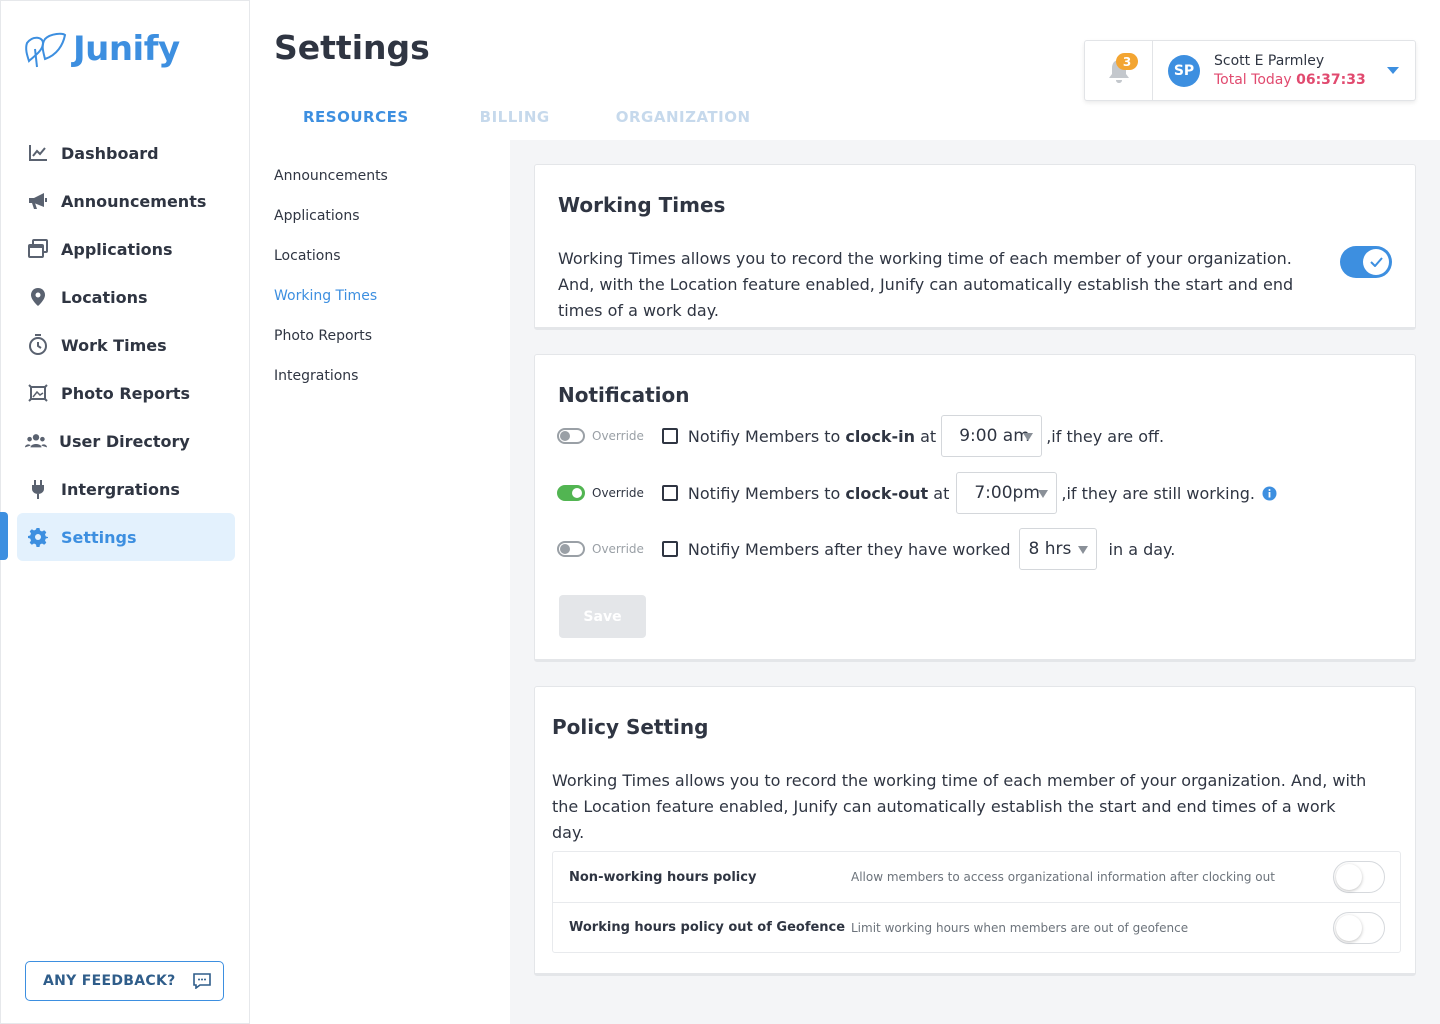  Describe the element at coordinates (109, 981) in the screenshot. I see `feedback-label: ANY FEEDBACK?` at that location.